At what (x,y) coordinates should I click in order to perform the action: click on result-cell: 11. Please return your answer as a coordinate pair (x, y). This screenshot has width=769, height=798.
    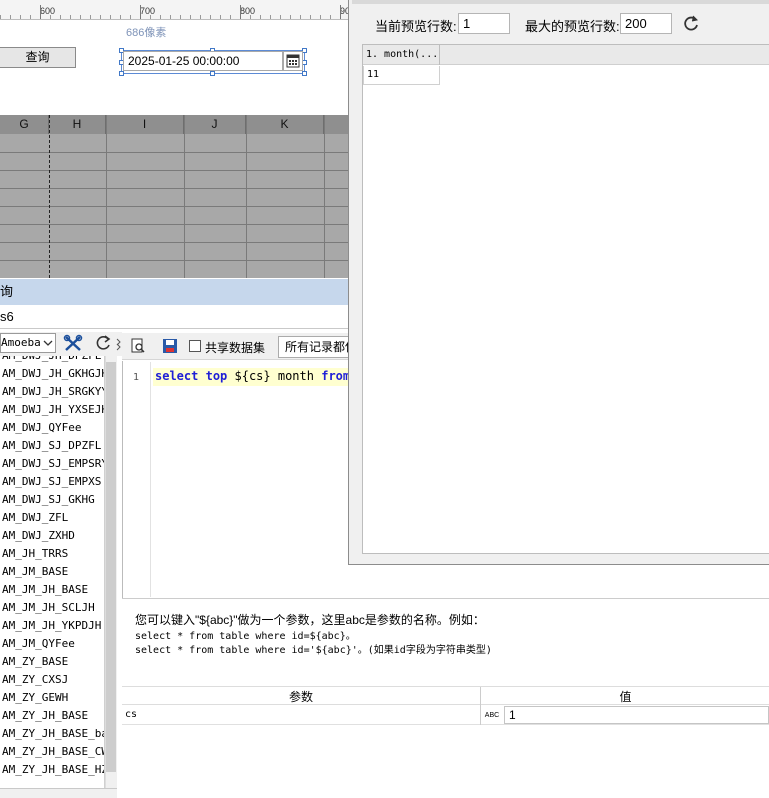
    Looking at the image, I should click on (401, 75).